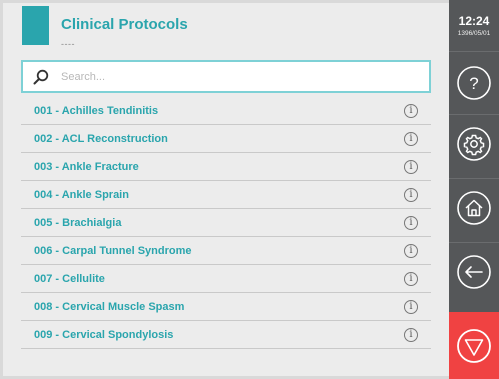 The height and width of the screenshot is (379, 499). I want to click on list-item: 003 - Ankle Fracture i, so click(226, 167).